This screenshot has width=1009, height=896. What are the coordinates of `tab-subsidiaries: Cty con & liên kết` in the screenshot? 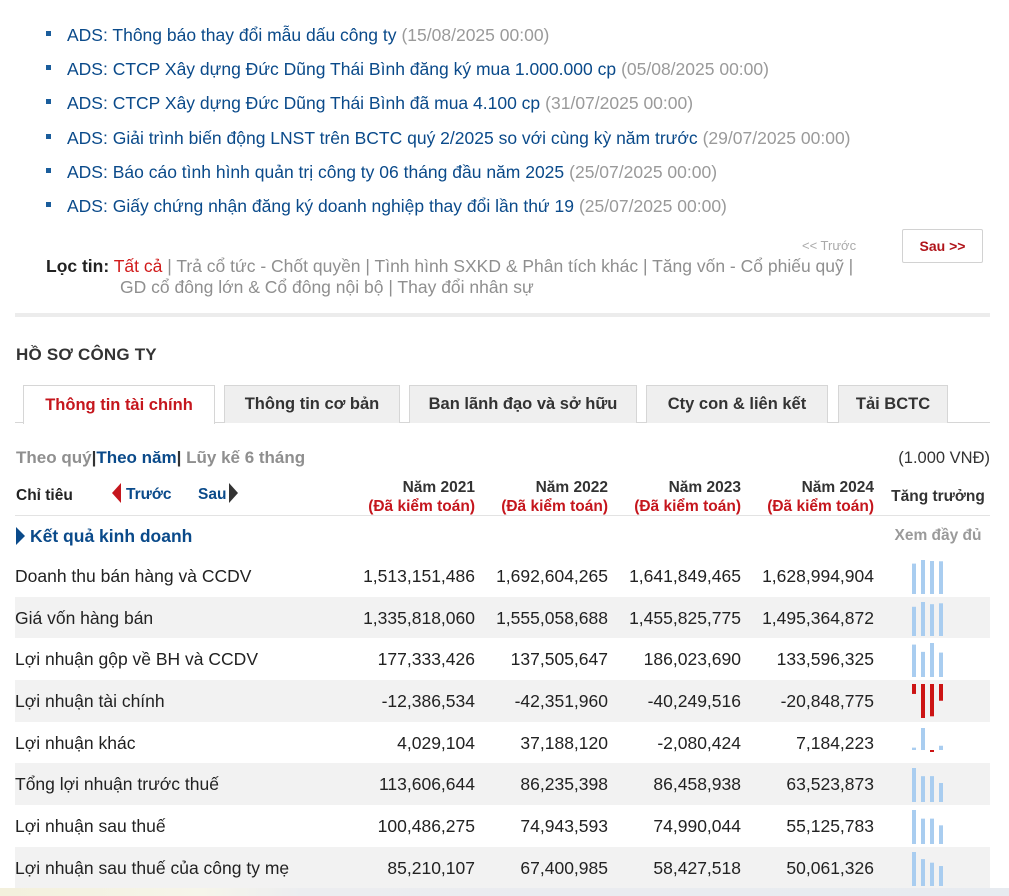 It's located at (737, 404).